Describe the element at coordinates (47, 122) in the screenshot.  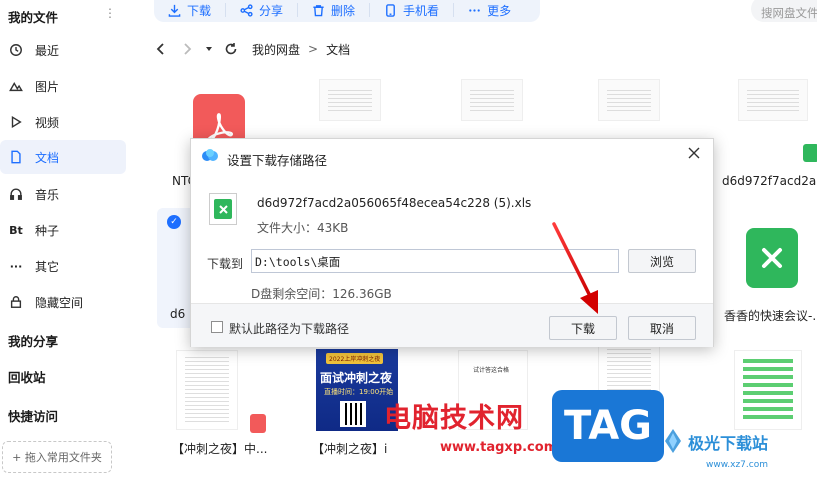
I see `sidebar-item-label: 视频` at that location.